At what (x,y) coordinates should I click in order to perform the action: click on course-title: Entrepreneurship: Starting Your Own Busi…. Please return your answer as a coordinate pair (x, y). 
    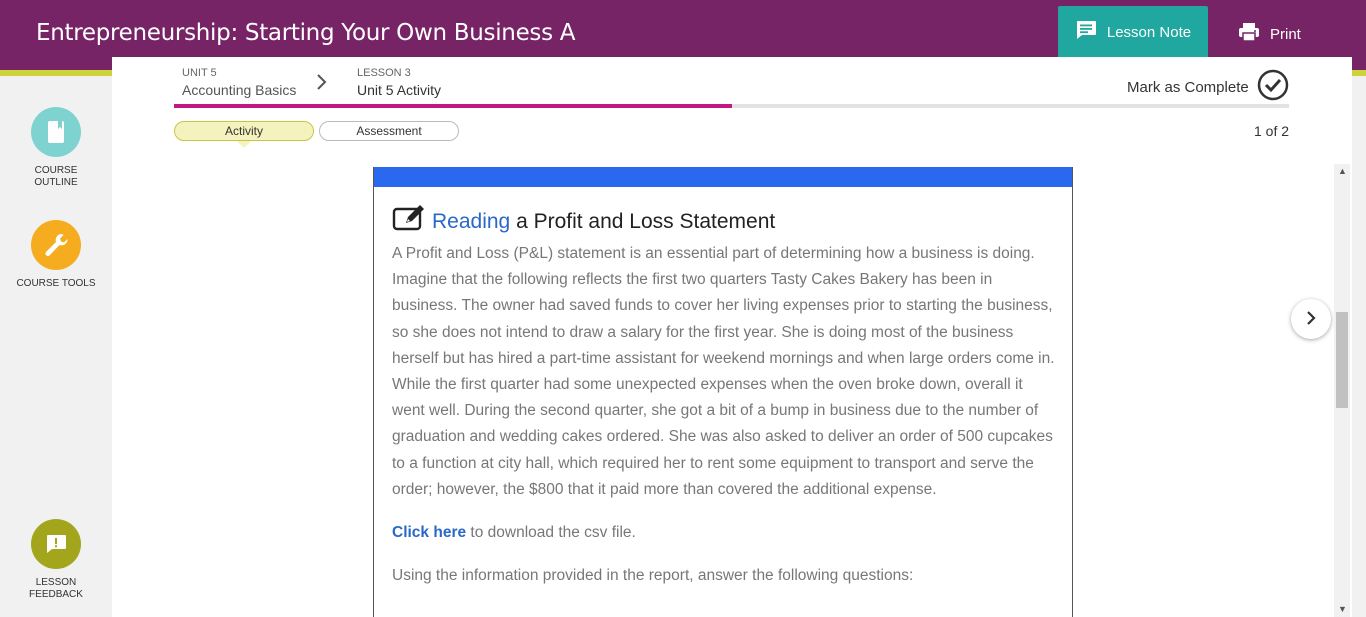
    Looking at the image, I should click on (306, 33).